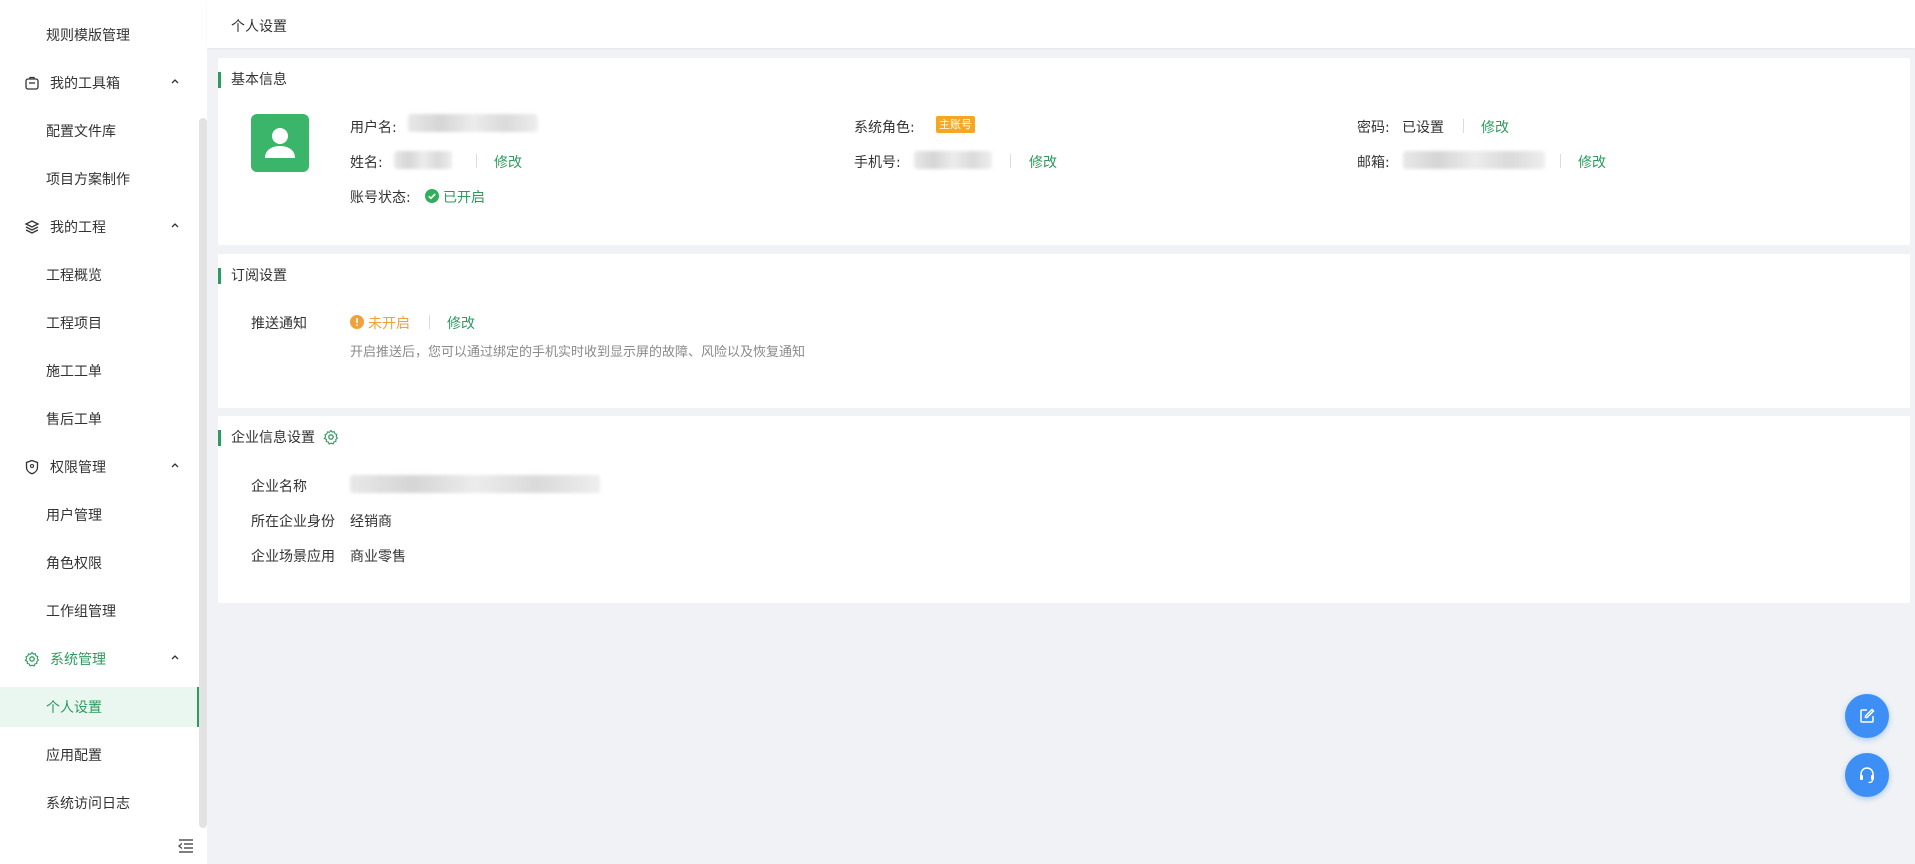 Image resolution: width=1915 pixels, height=864 pixels. What do you see at coordinates (432, 196) in the screenshot?
I see `check-circle-icon` at bounding box center [432, 196].